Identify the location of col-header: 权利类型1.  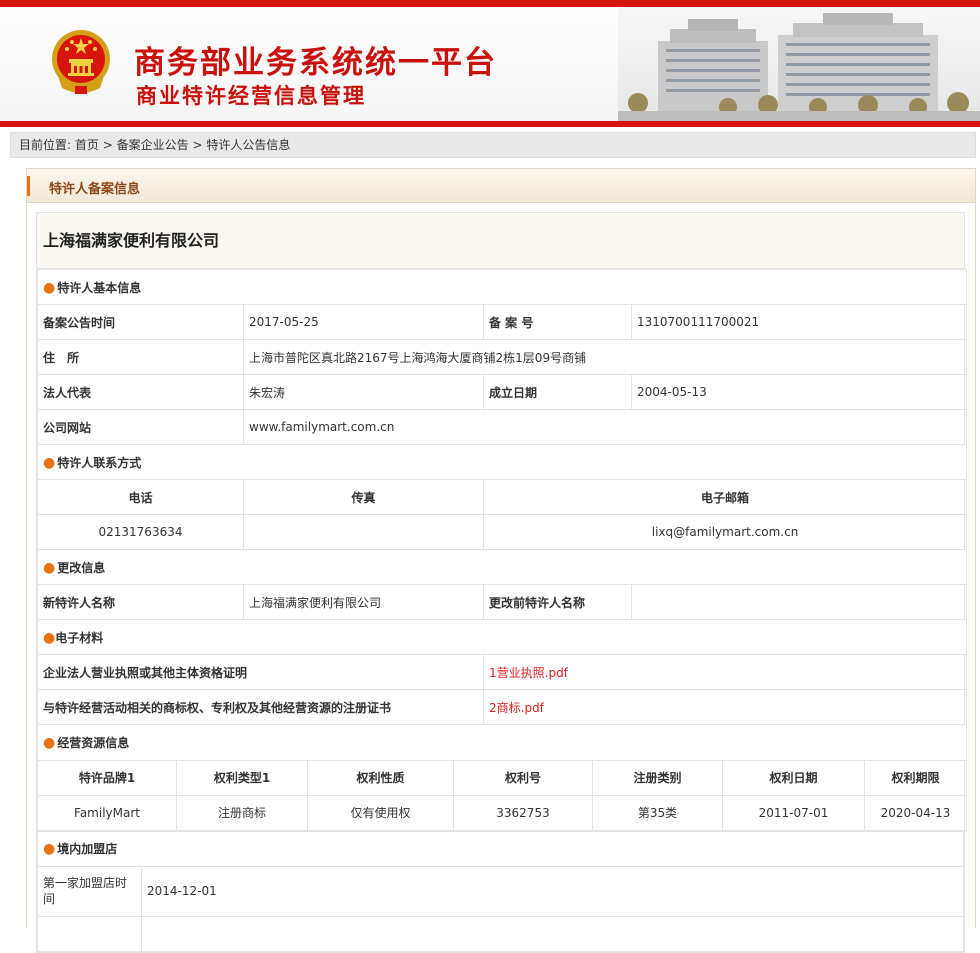
(242, 777).